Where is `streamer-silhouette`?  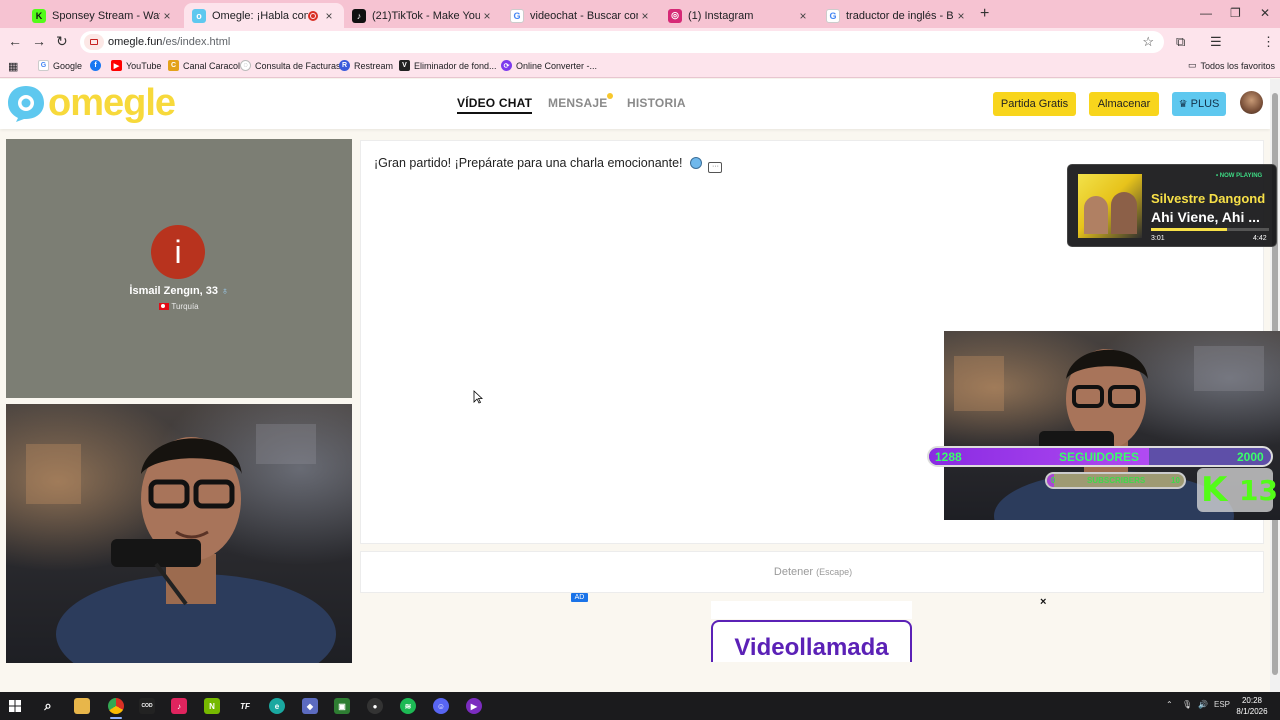 streamer-silhouette is located at coordinates (181, 543).